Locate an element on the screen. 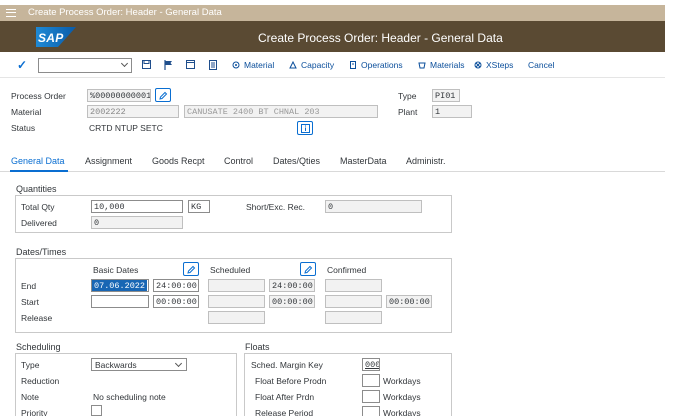 The width and height of the screenshot is (675, 416). capacity-button: Capacity is located at coordinates (311, 65).